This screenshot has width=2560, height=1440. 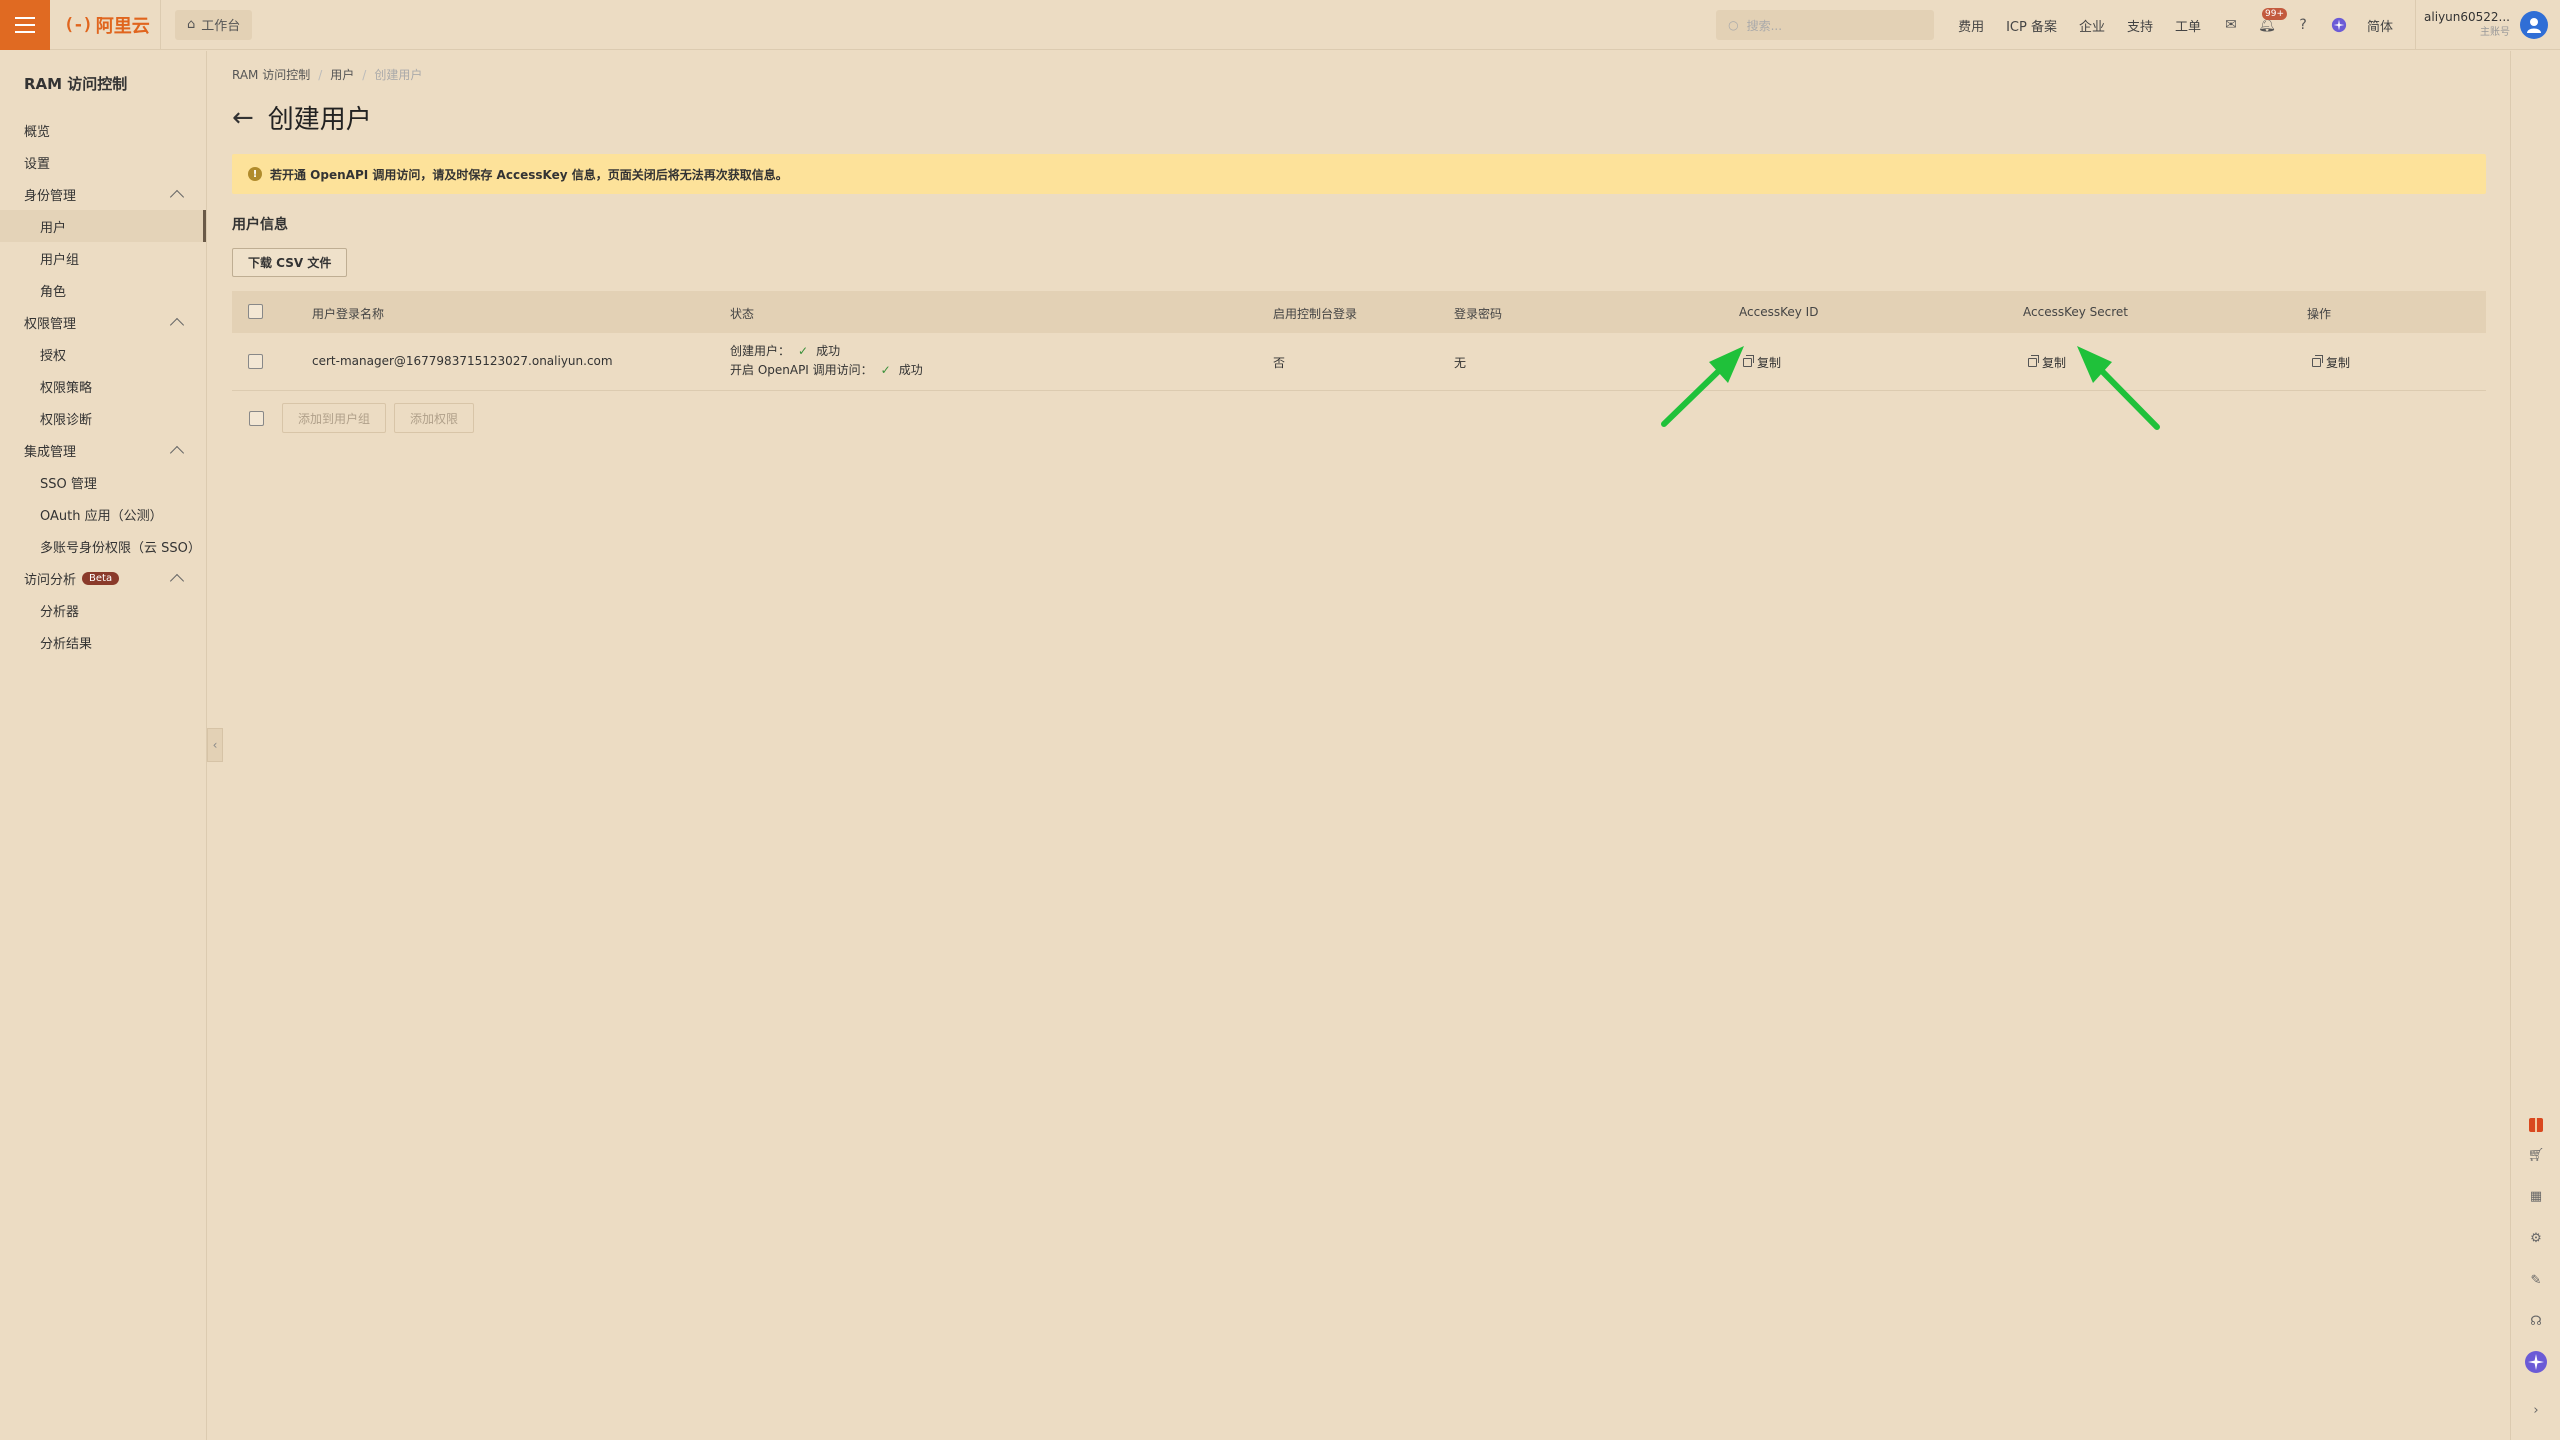 I want to click on status-openapi-label: 开启 OpenAPI 调用访问：, so click(x=801, y=370).